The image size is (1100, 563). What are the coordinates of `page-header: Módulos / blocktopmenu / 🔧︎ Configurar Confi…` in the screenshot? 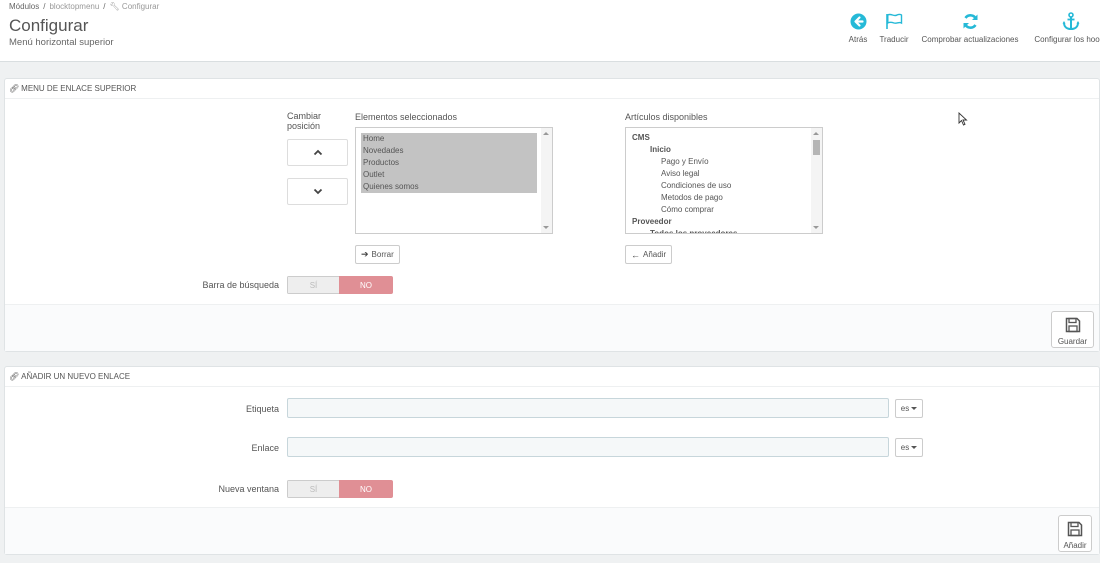 It's located at (550, 31).